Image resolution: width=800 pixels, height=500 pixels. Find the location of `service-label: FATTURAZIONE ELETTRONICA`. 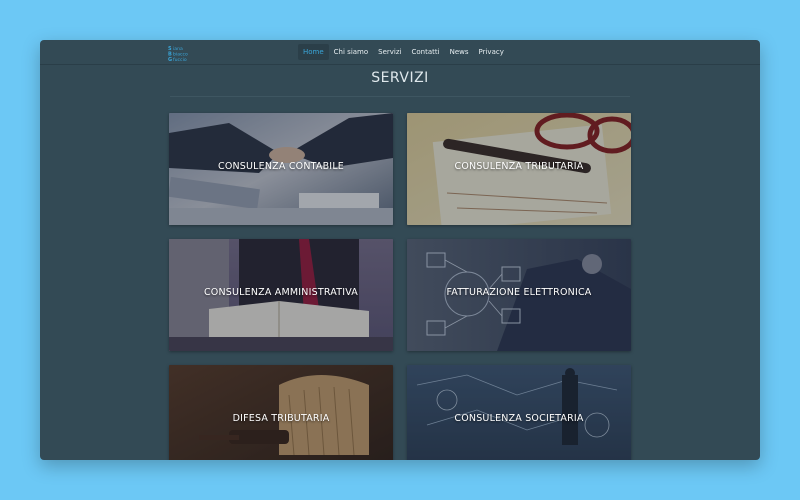

service-label: FATTURAZIONE ELETTRONICA is located at coordinates (519, 292).